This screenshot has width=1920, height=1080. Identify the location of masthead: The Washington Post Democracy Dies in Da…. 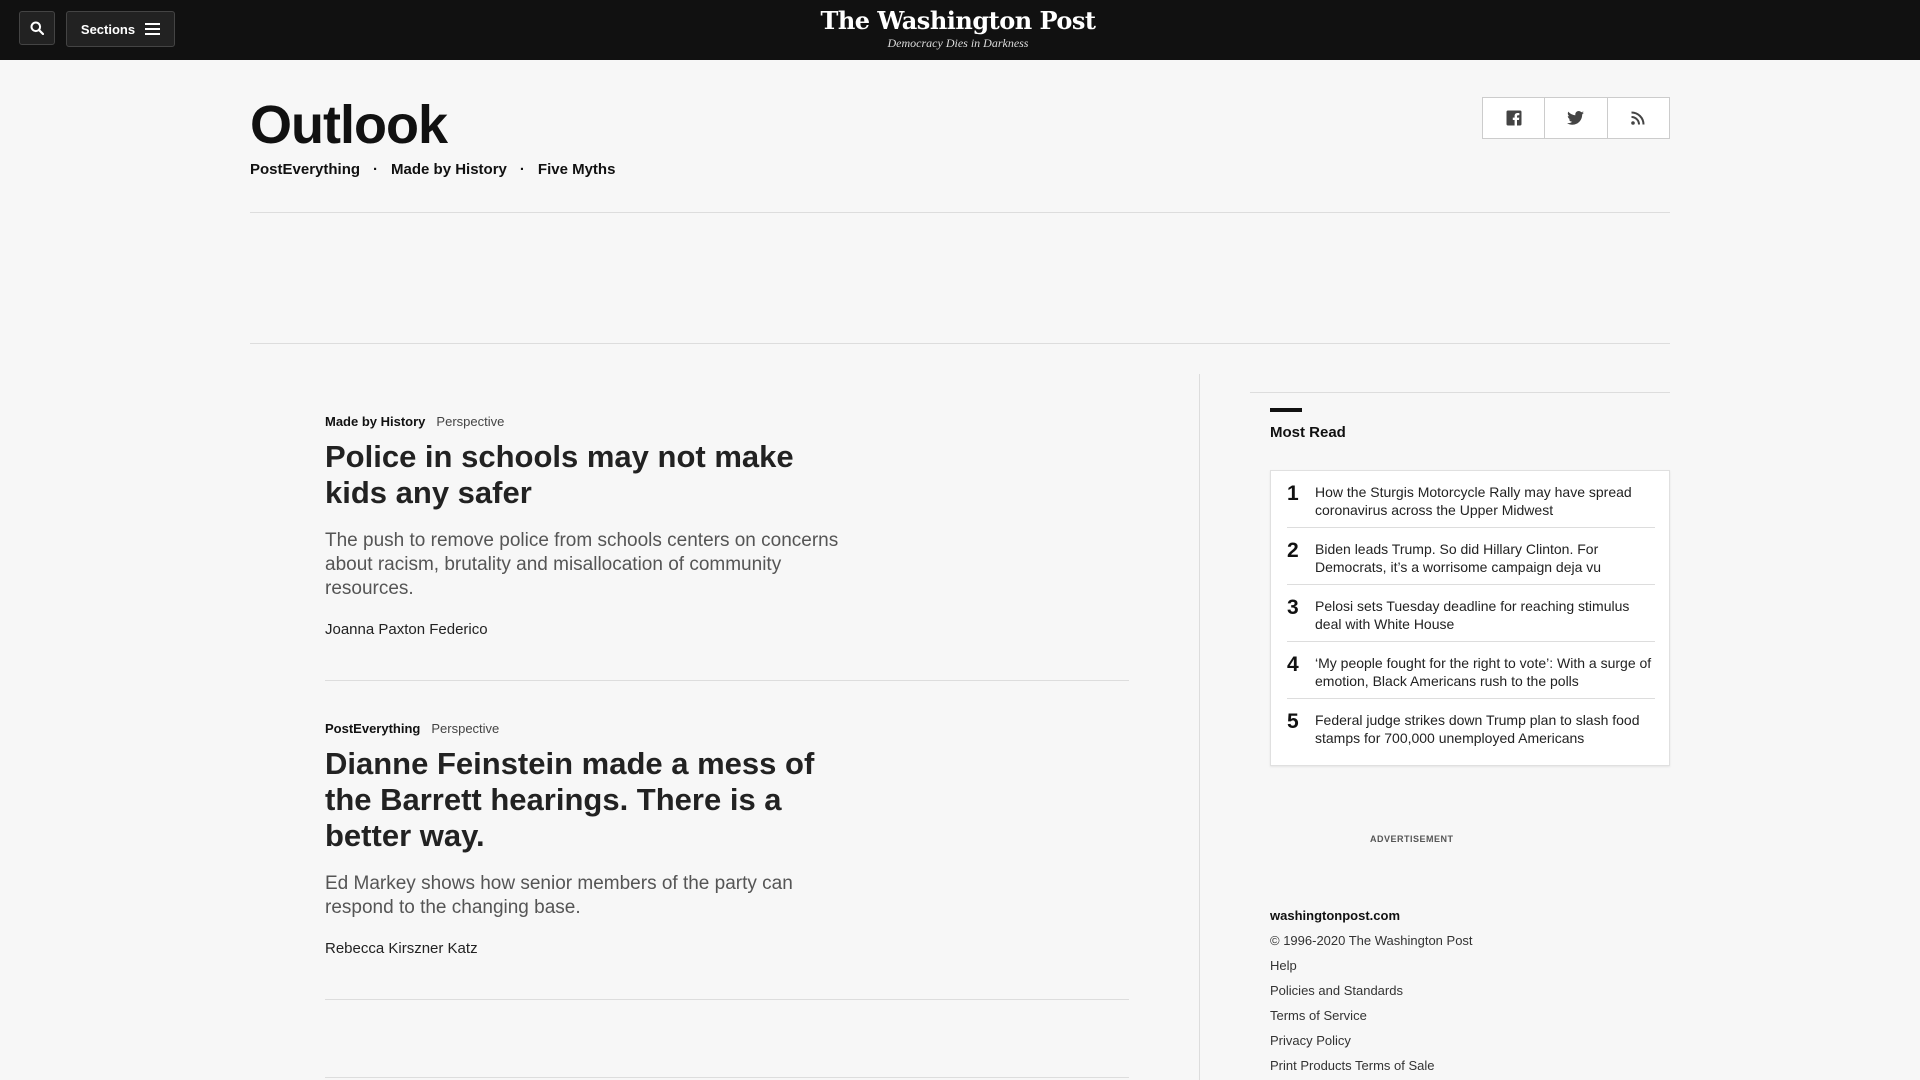
(958, 28).